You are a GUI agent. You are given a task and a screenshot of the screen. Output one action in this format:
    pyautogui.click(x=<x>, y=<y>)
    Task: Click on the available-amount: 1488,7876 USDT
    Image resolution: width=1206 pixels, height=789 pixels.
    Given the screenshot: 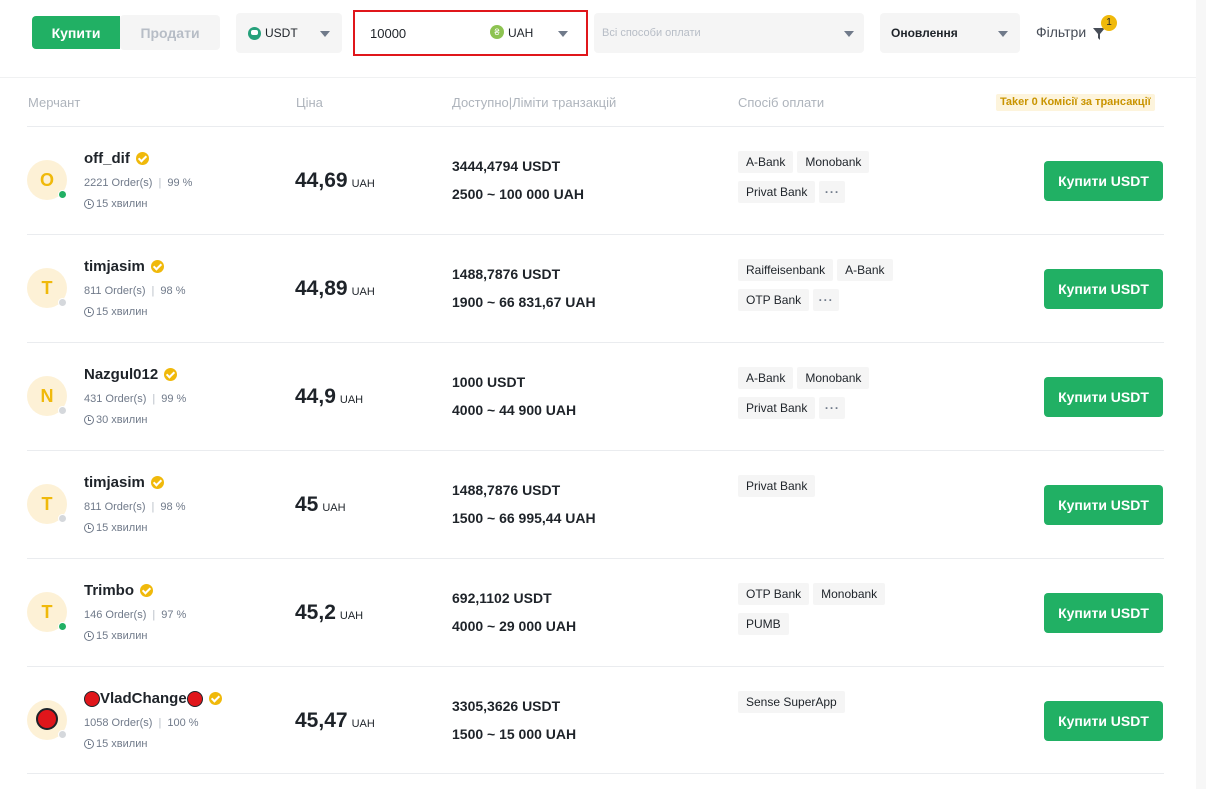 What is the action you would take?
    pyautogui.click(x=506, y=274)
    